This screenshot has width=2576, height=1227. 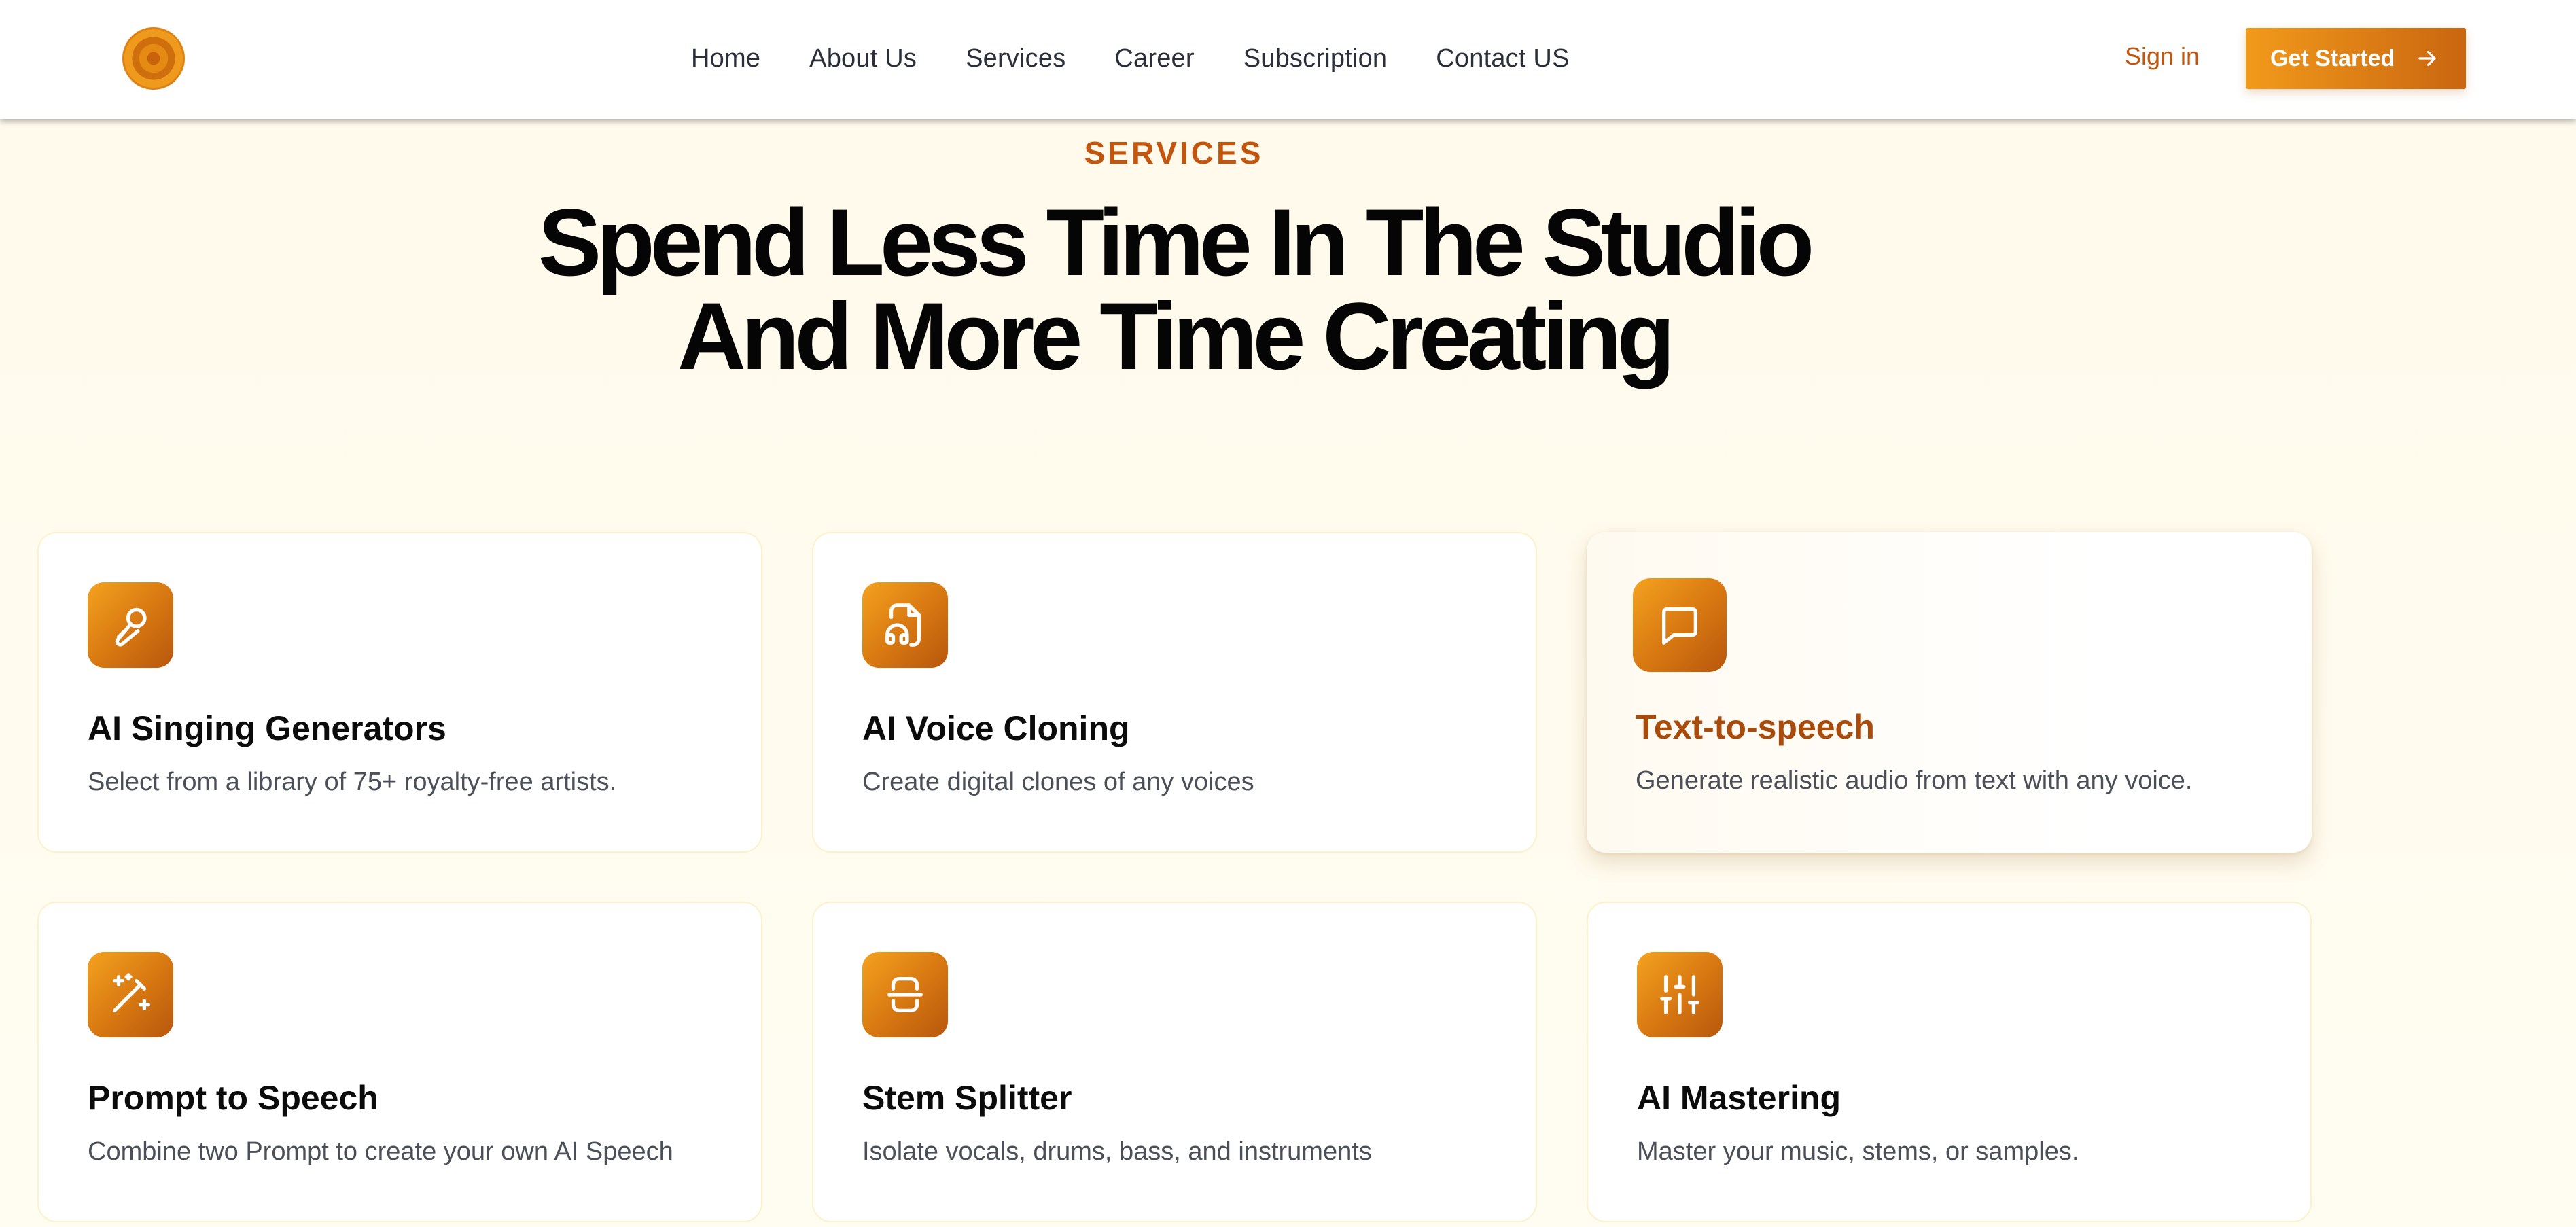 I want to click on chat-bubble-icon, so click(x=1679, y=626).